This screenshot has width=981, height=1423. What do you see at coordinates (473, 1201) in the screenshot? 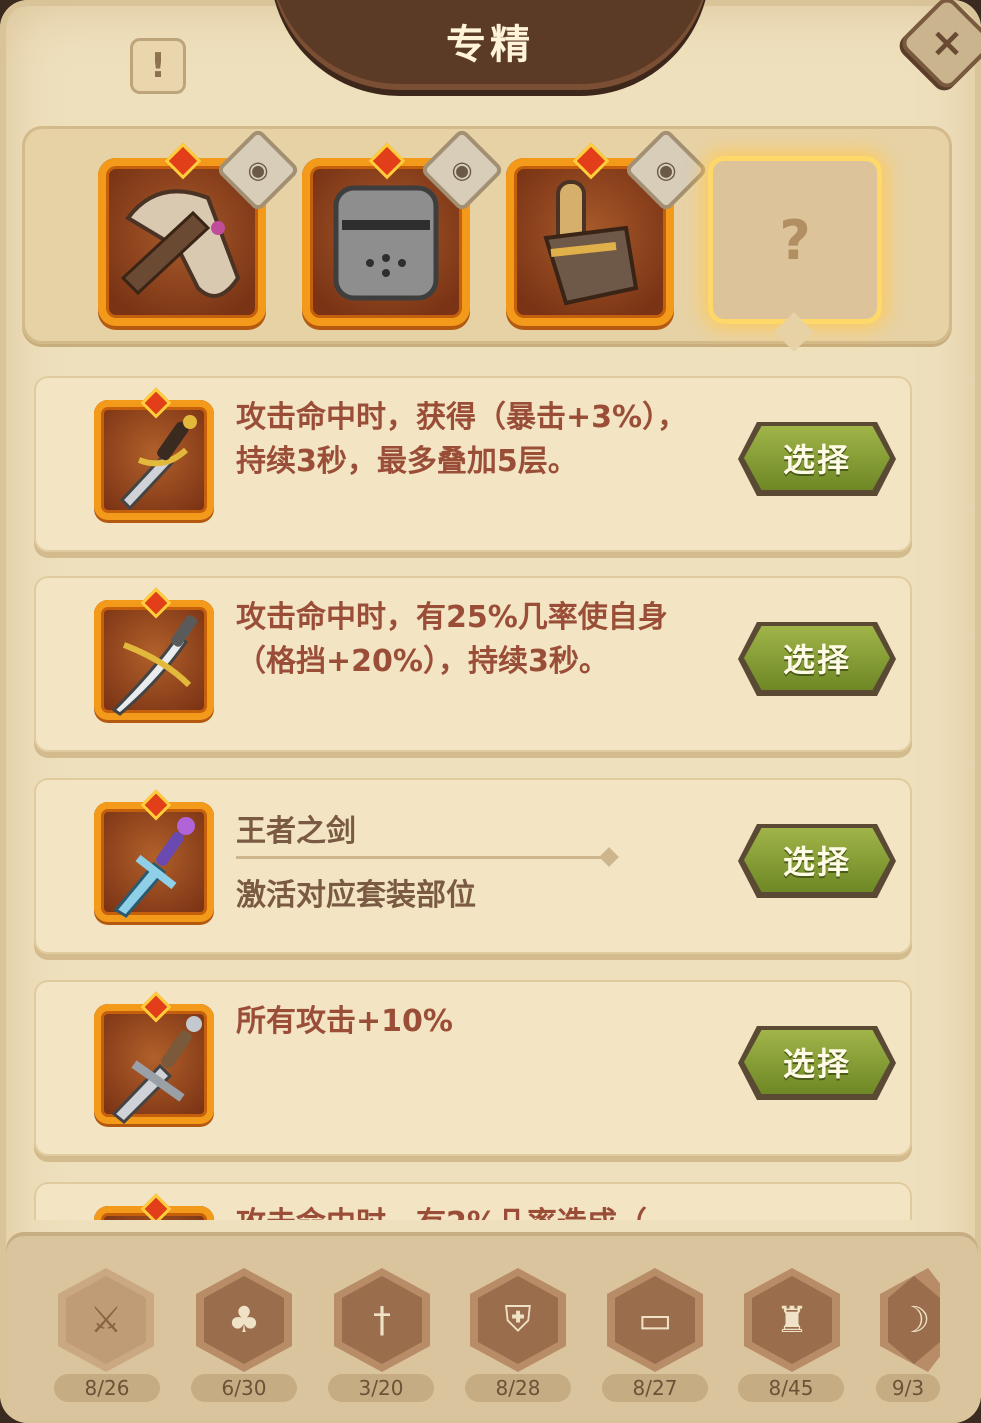
I see `option-card: 攻击命中时，有2%几率造成（` at bounding box center [473, 1201].